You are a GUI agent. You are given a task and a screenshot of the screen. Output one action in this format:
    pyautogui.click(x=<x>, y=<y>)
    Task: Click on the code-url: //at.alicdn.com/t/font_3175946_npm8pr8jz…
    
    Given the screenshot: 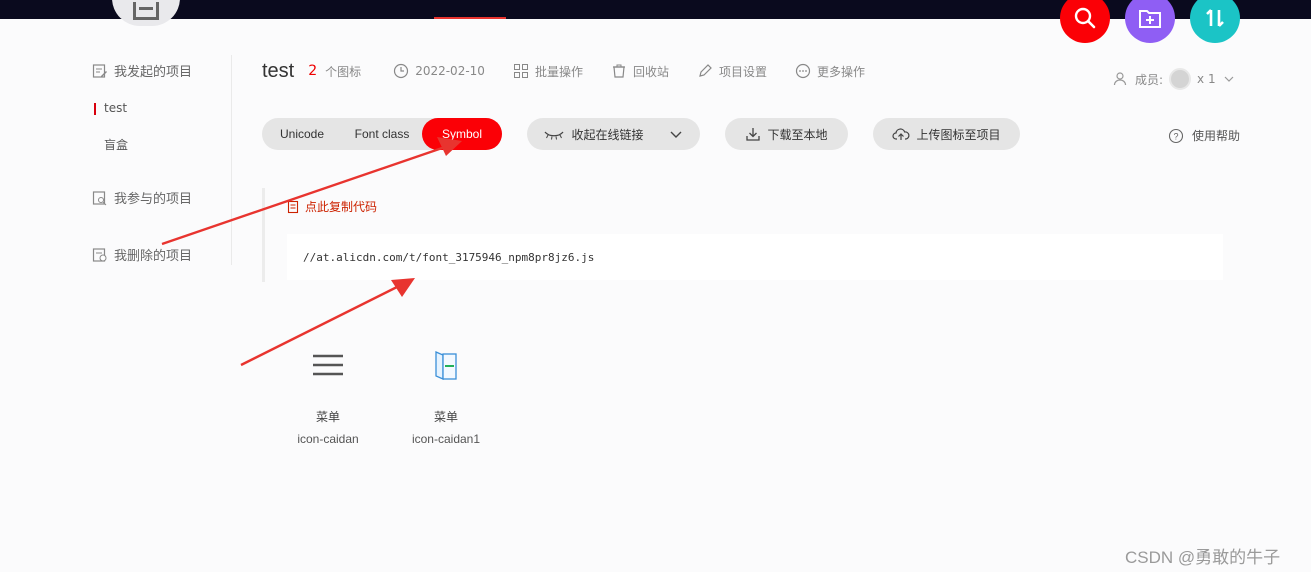 What is the action you would take?
    pyautogui.click(x=449, y=257)
    